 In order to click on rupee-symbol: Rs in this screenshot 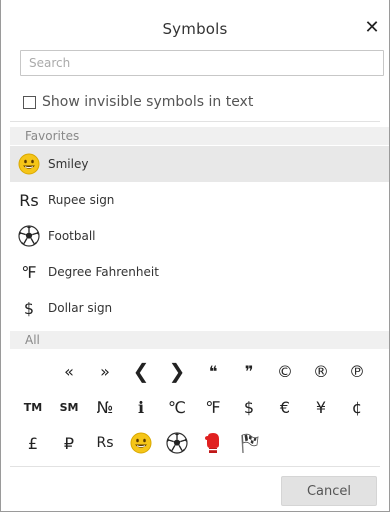, I will do `click(29, 200)`.